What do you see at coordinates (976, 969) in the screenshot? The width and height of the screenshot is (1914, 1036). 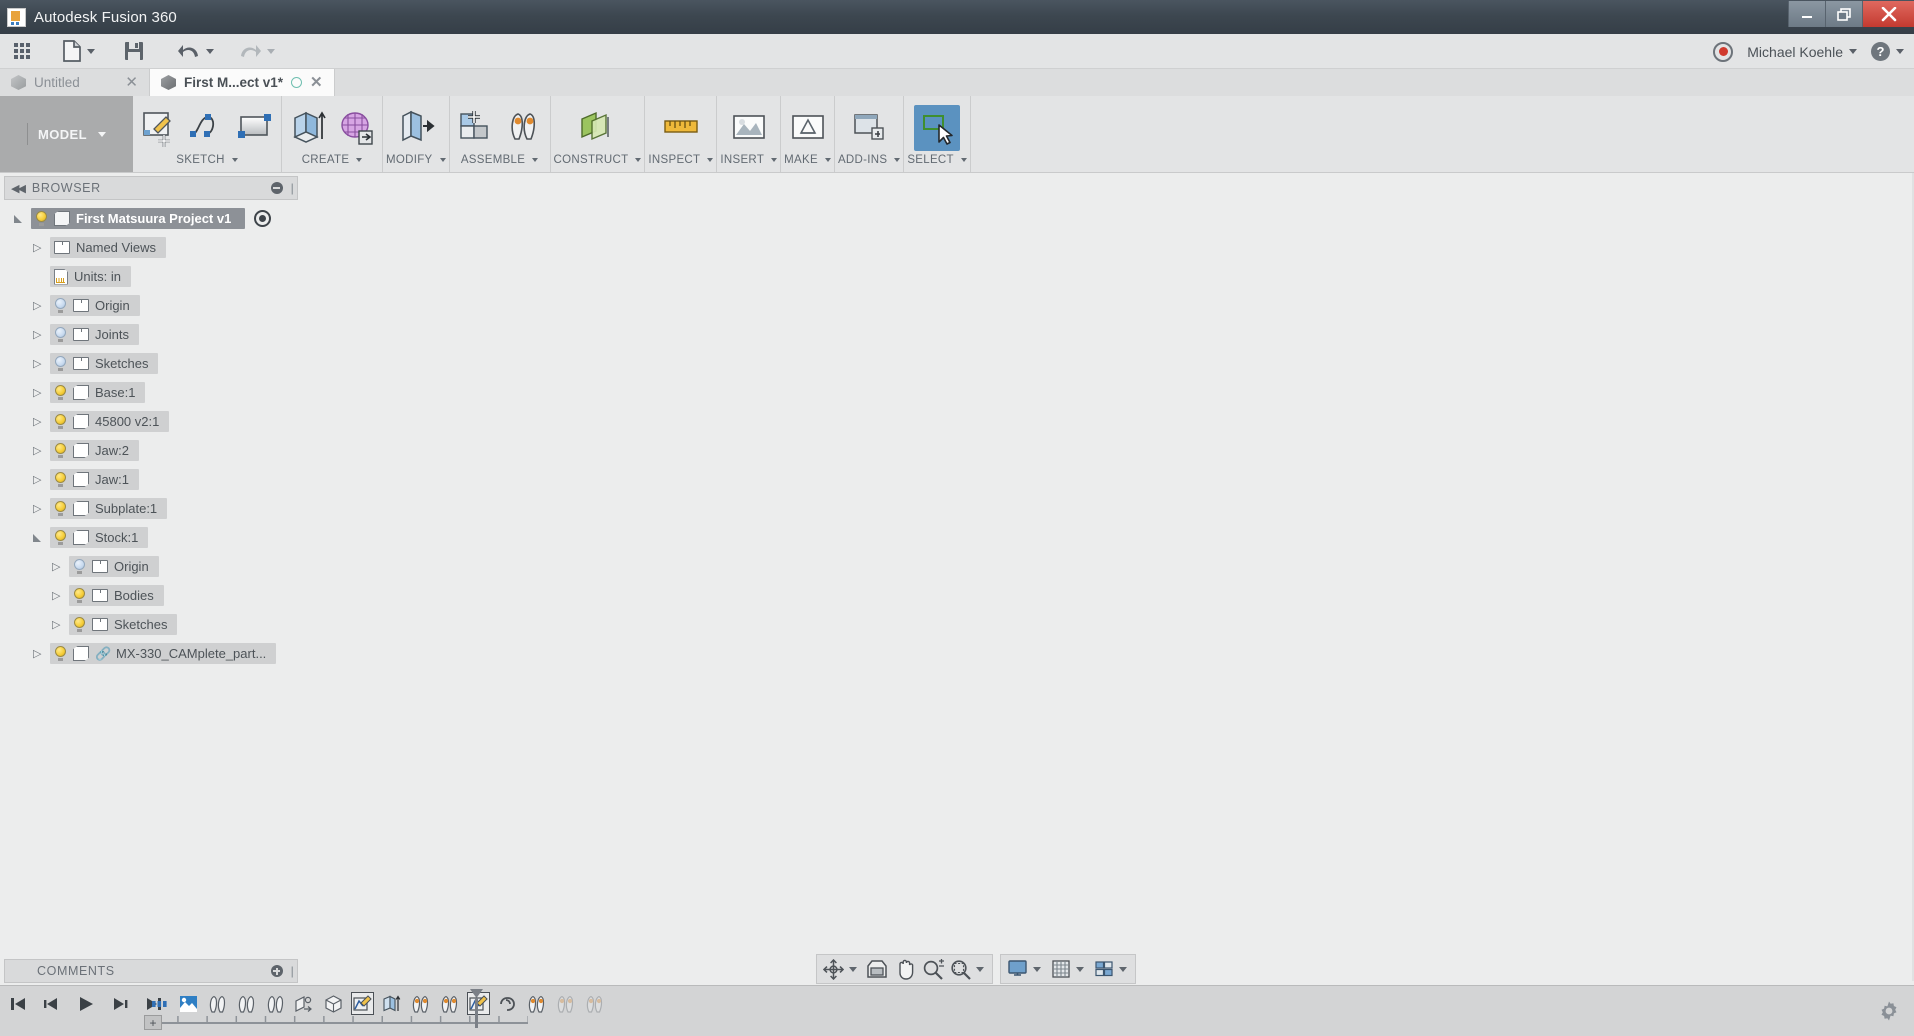 I see `viewport-navigation-bar` at bounding box center [976, 969].